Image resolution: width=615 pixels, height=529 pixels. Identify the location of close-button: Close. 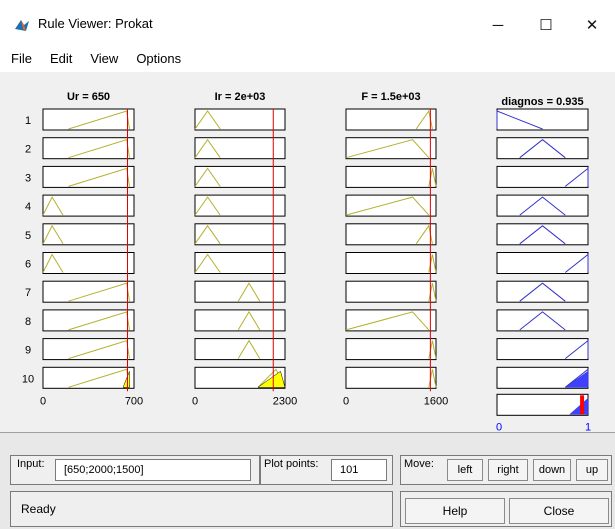
(559, 511).